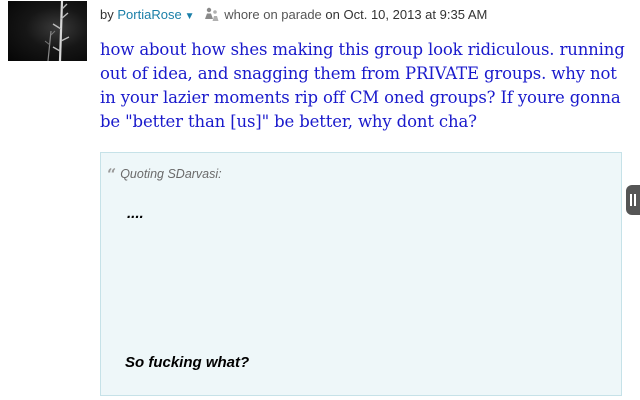  I want to click on quote-header: “Quoting SDarvasi:, so click(164, 174).